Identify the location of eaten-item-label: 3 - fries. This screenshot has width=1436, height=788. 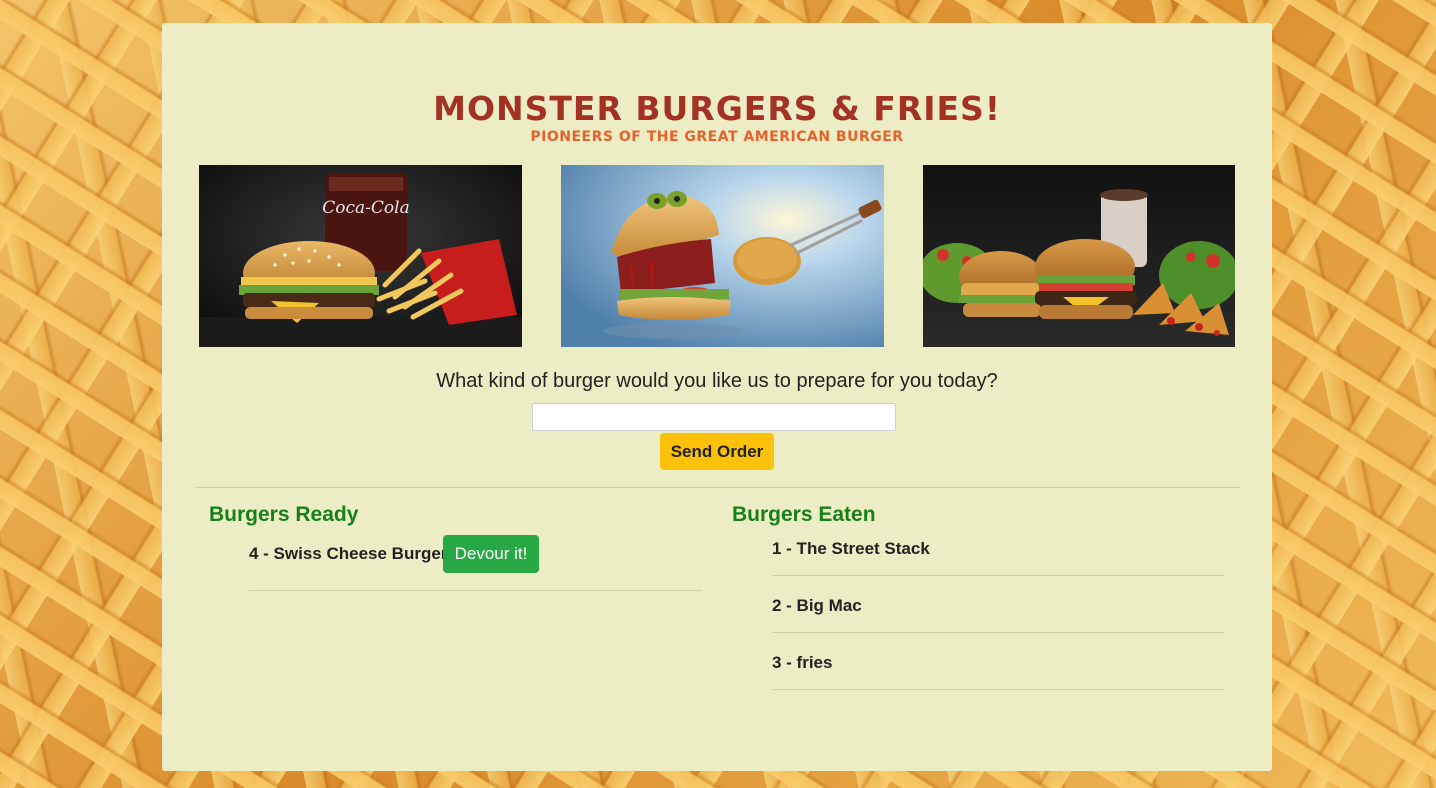
(802, 662).